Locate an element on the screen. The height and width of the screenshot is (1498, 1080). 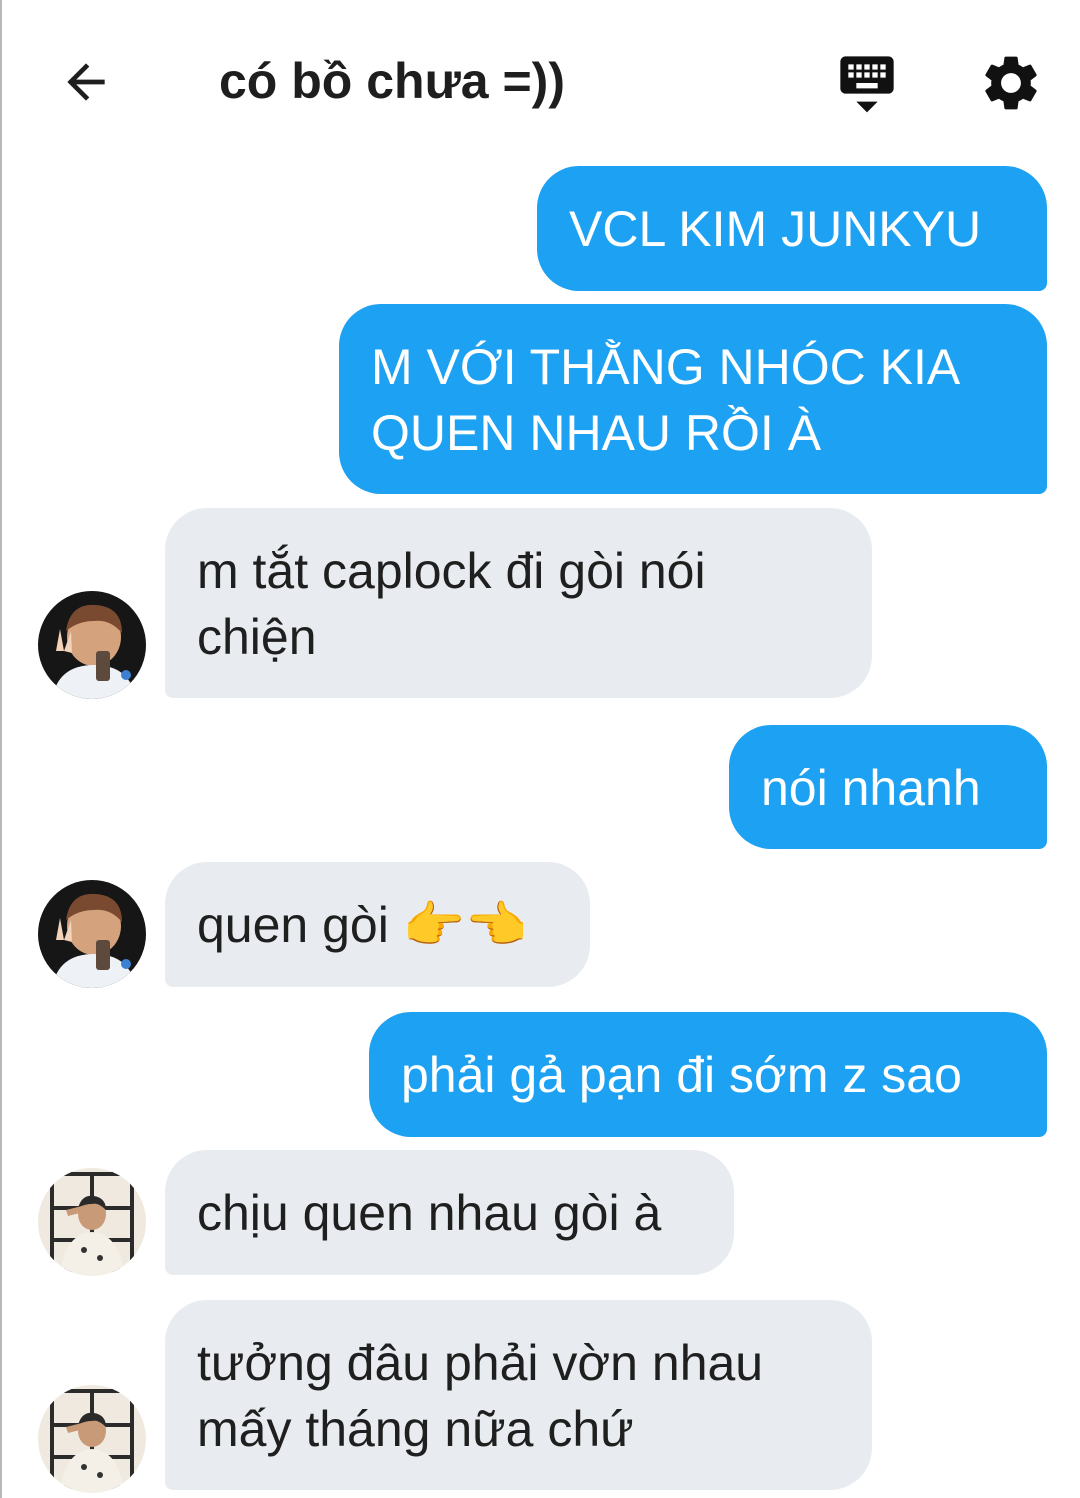
keyboard-icon is located at coordinates (867, 84).